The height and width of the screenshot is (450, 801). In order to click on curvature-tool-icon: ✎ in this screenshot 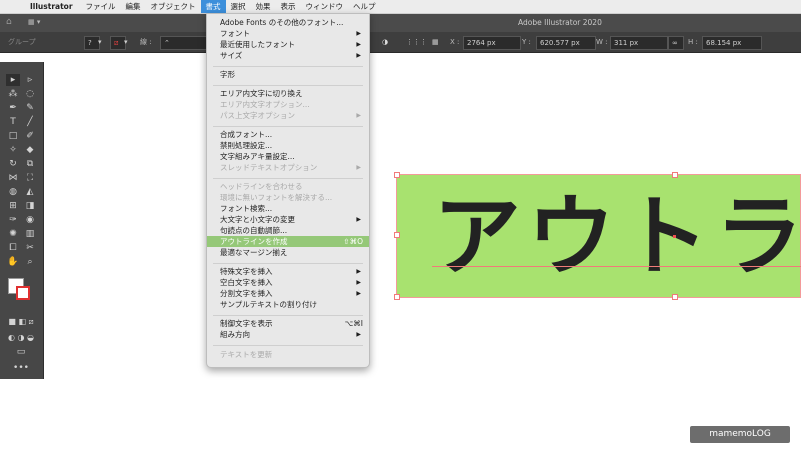, I will do `click(30, 108)`.